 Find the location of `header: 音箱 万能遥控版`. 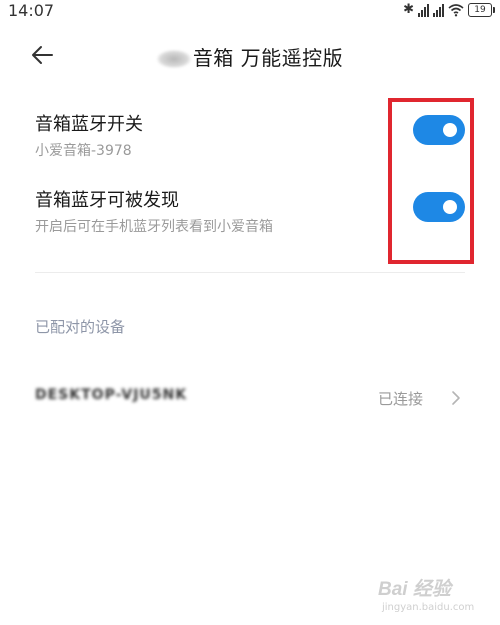

header: 音箱 万能遥控版 is located at coordinates (250, 55).